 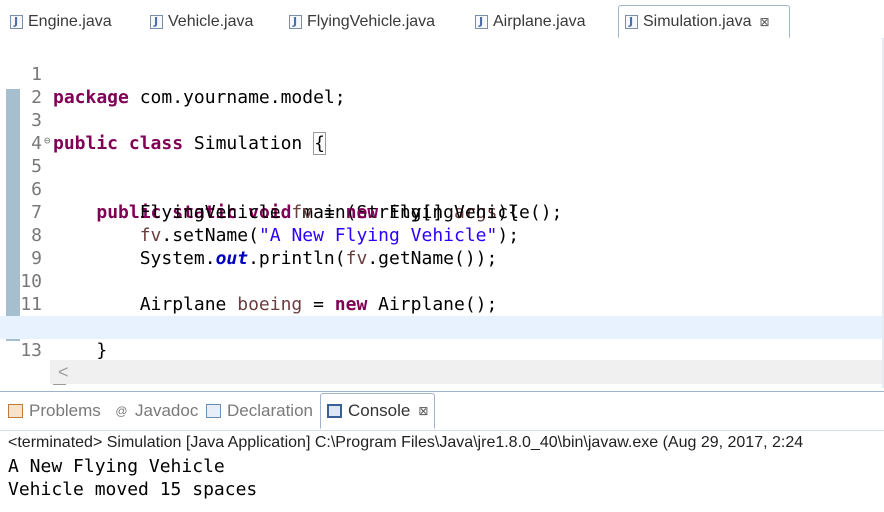 I want to click on tab-flyingvehicle-java: FlyingVehicle.java, so click(x=362, y=21).